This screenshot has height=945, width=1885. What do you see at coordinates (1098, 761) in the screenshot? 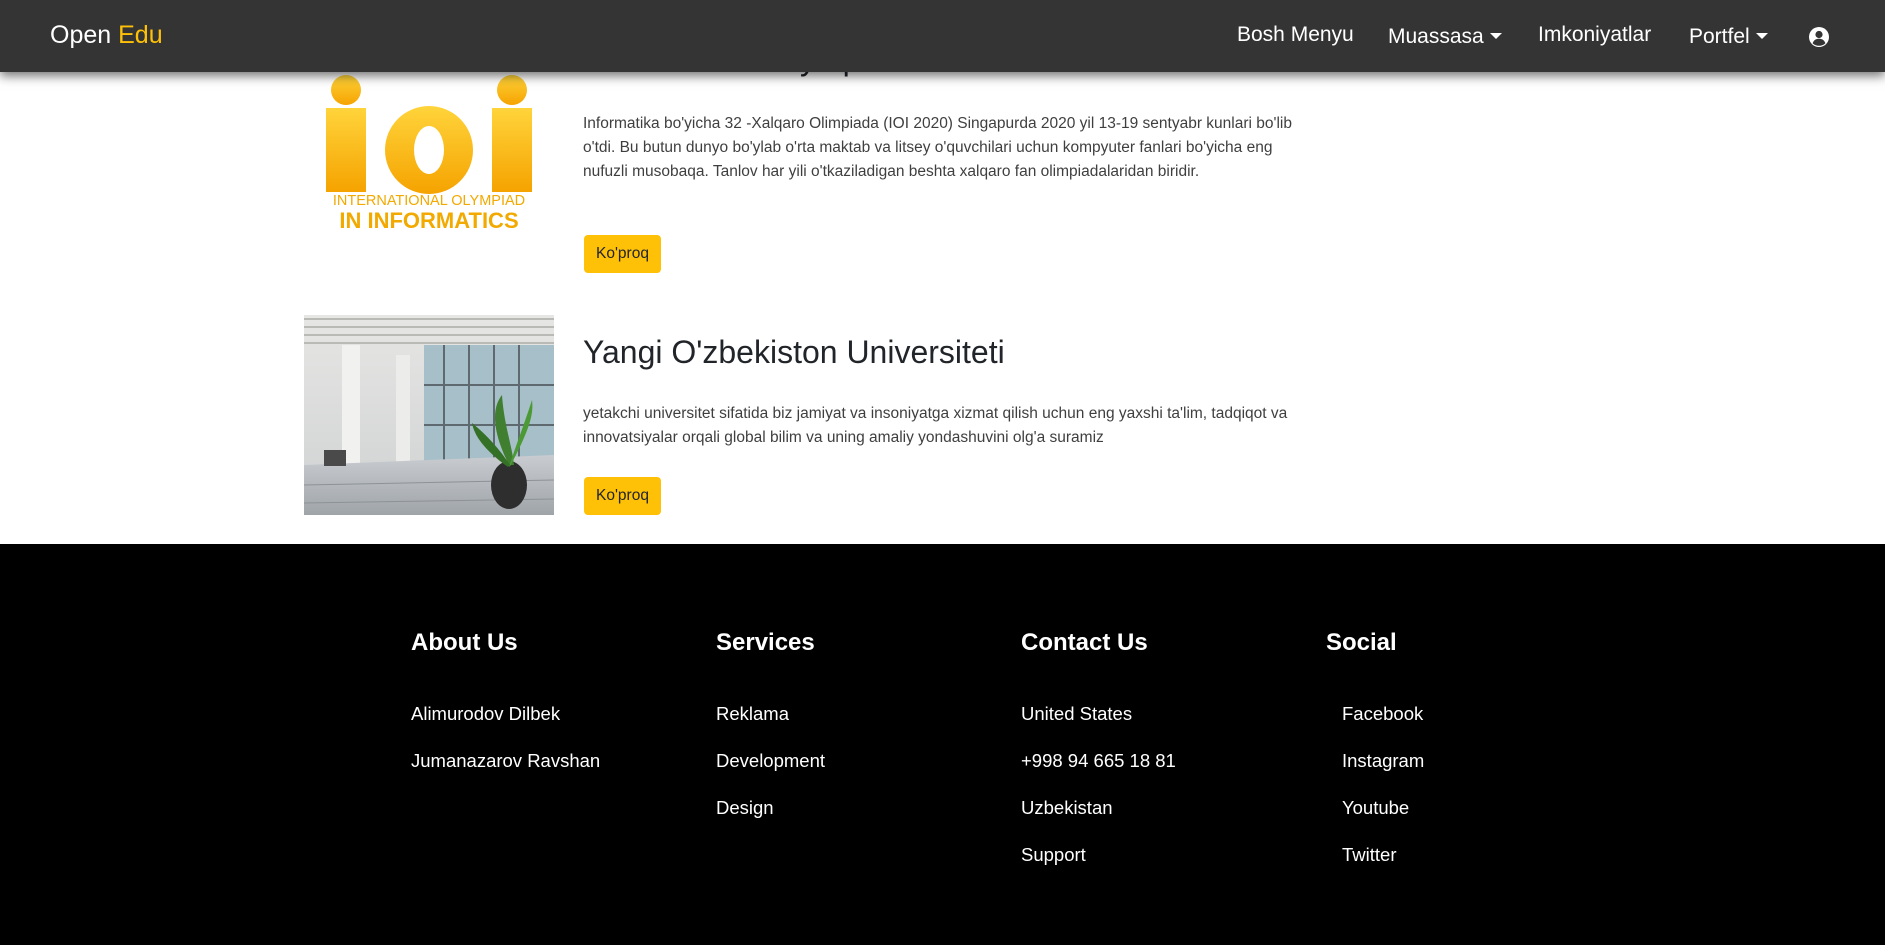
I see `footer-link: +998 94 665 18 81` at bounding box center [1098, 761].